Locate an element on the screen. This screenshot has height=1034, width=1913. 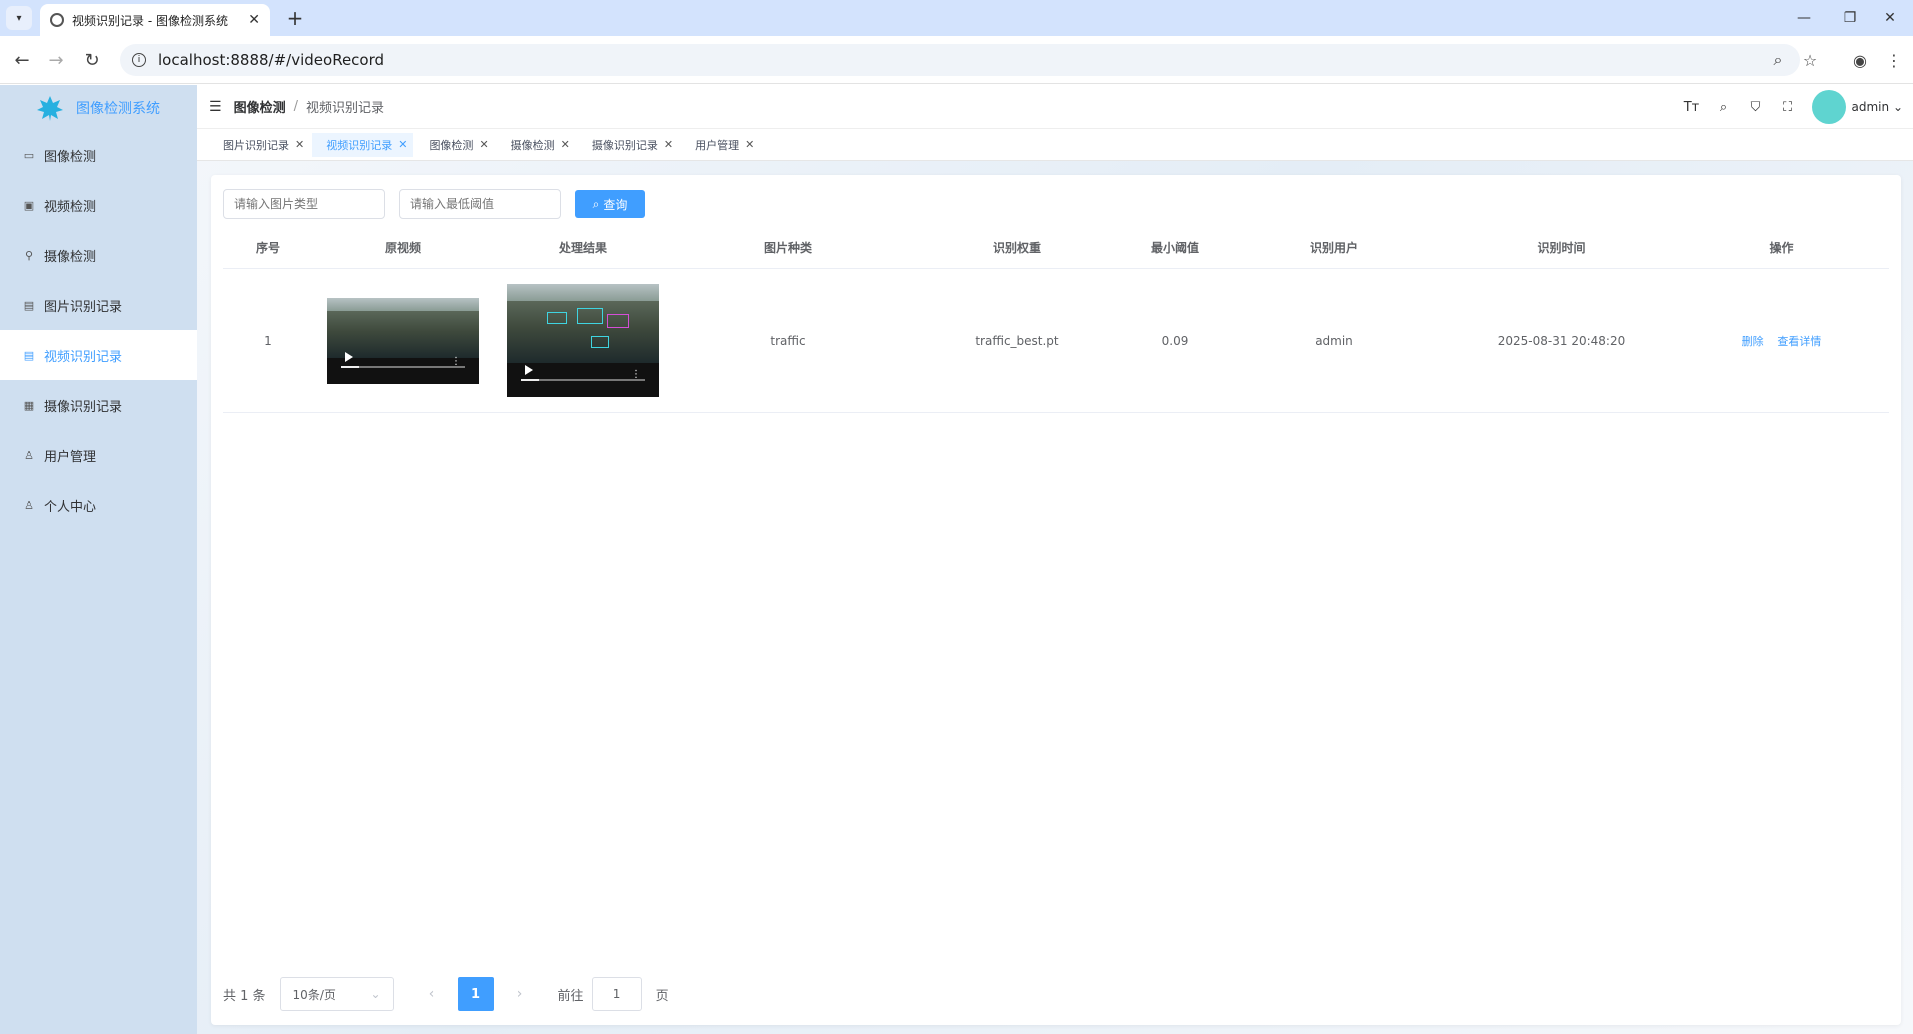
tag-user-manage: 用户管理 ✕ is located at coordinates (720, 145).